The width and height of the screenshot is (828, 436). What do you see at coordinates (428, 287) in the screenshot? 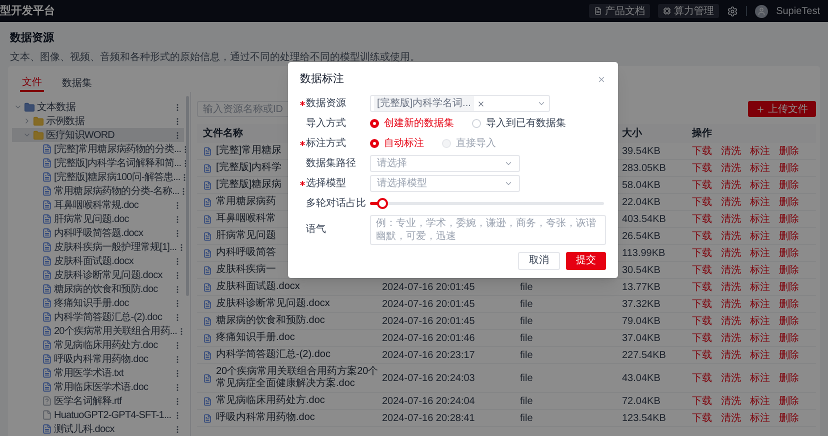
I see `table-cell-text: 2024-07-16 20:01:45` at bounding box center [428, 287].